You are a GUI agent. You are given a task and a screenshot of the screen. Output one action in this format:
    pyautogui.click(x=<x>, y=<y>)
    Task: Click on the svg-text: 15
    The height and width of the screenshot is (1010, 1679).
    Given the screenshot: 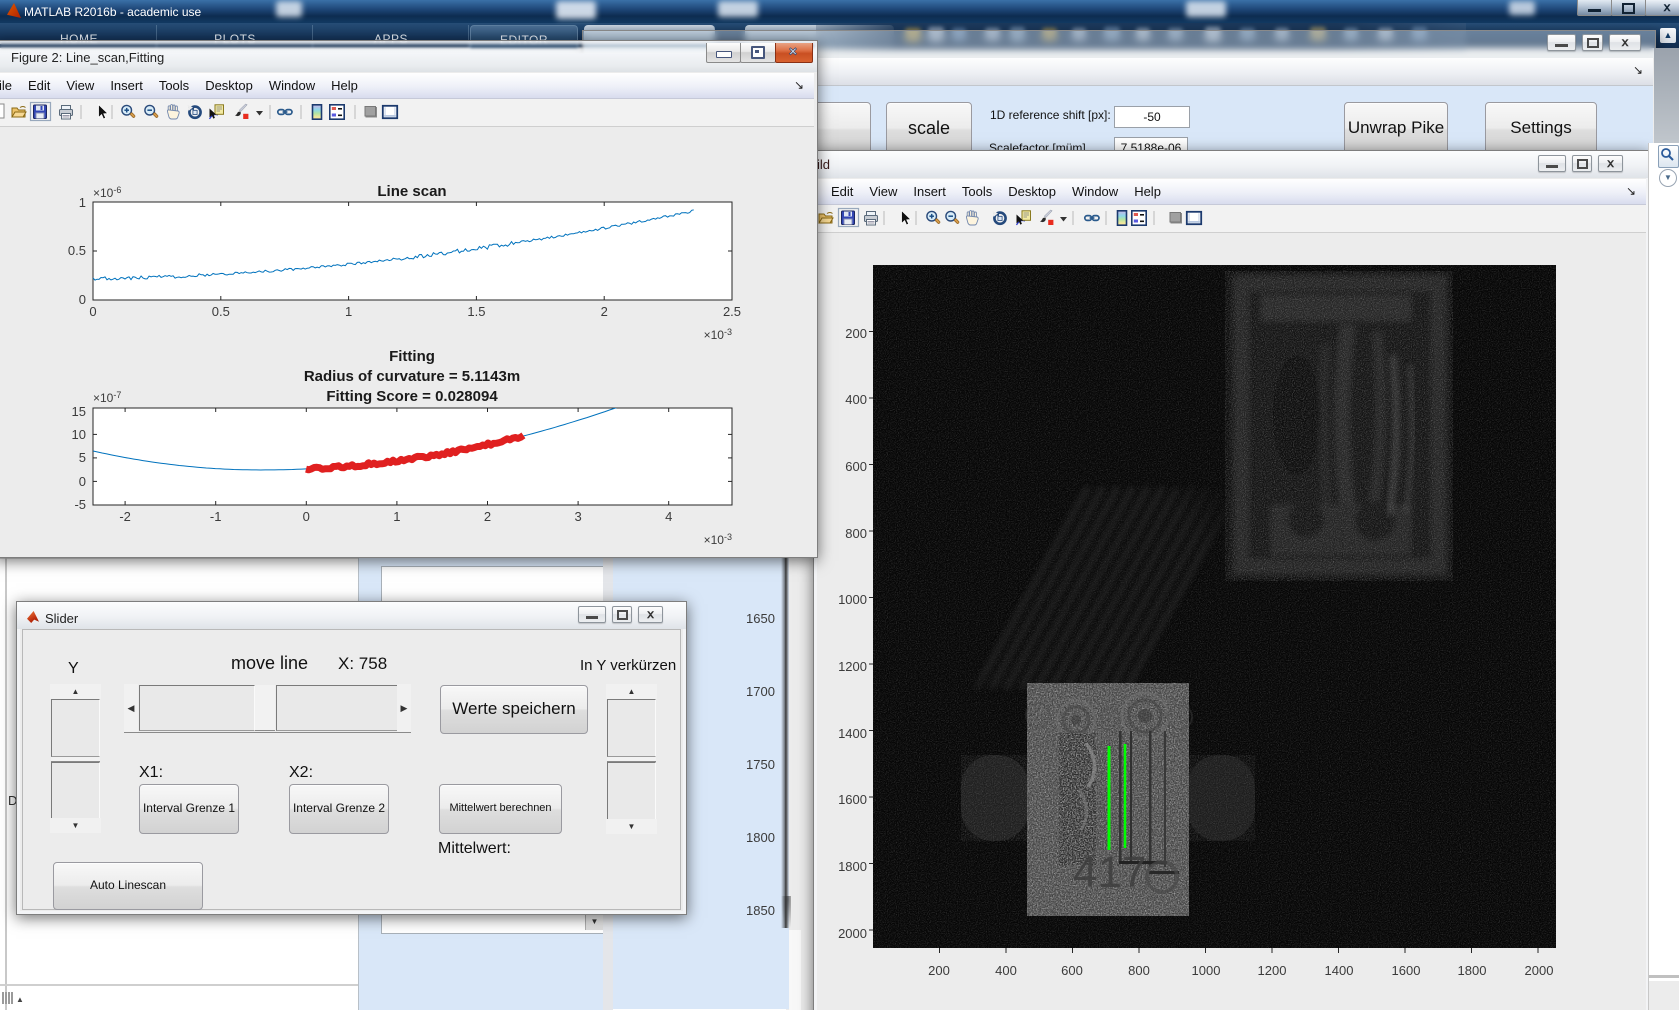 What is the action you would take?
    pyautogui.click(x=79, y=411)
    